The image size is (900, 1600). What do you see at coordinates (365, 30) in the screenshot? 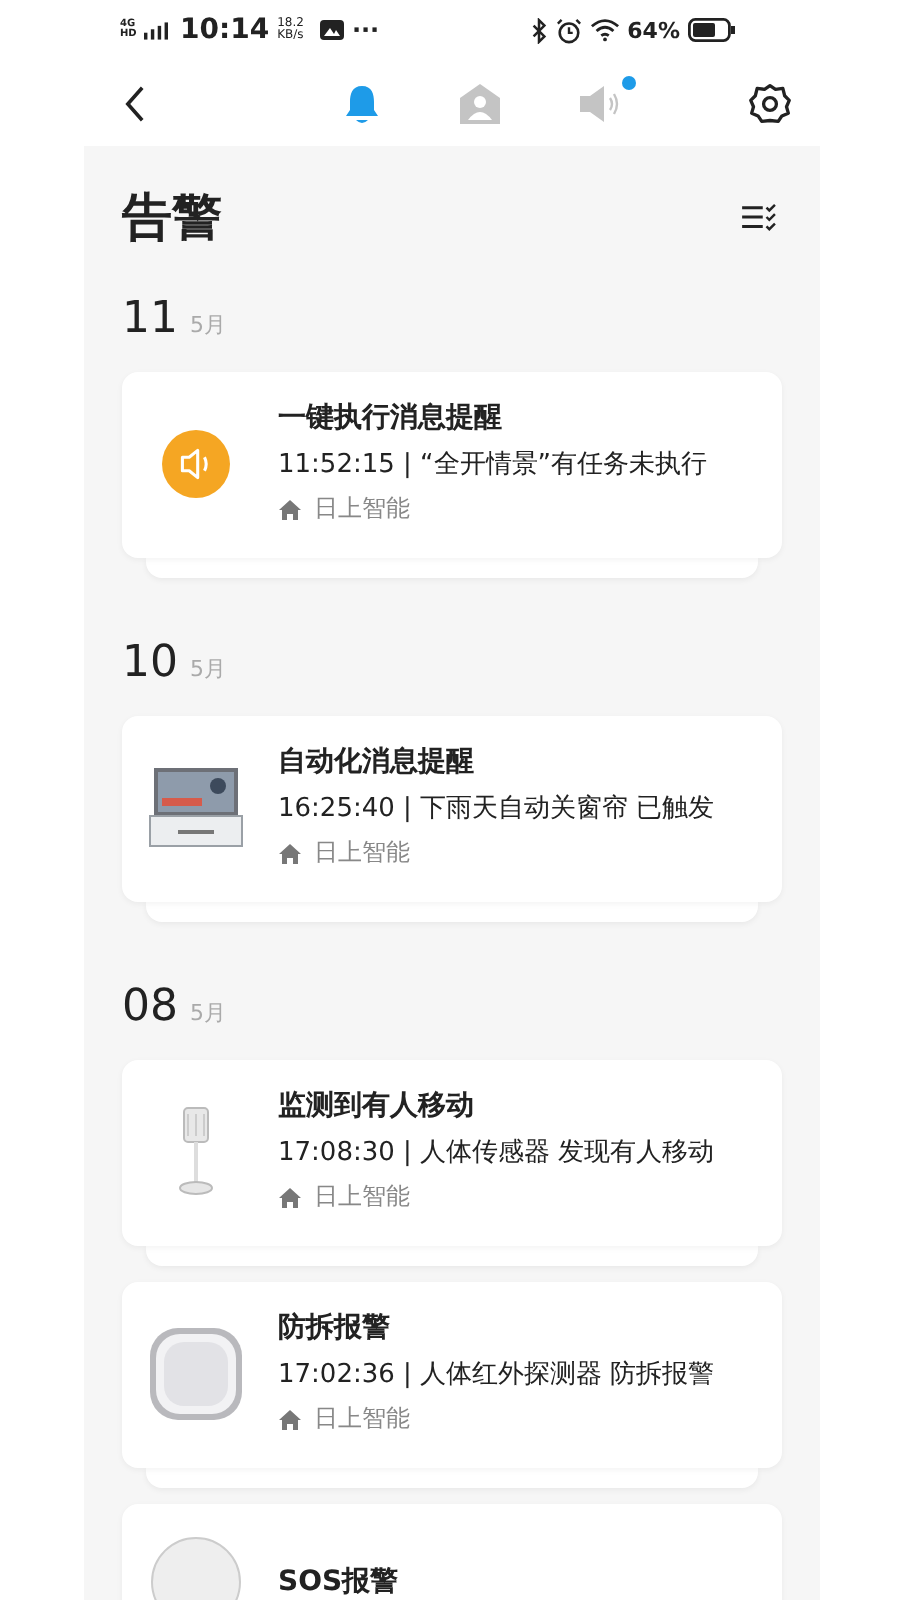
I see `more-notifications: ···` at bounding box center [365, 30].